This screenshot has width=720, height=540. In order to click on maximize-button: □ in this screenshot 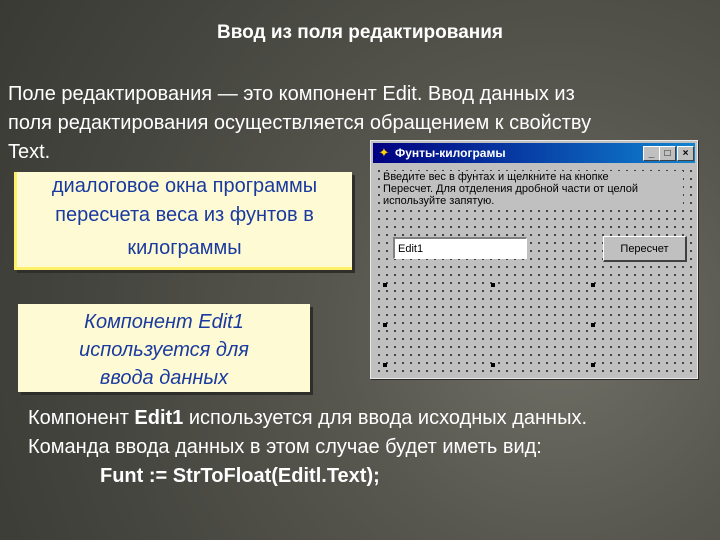, I will do `click(667, 153)`.